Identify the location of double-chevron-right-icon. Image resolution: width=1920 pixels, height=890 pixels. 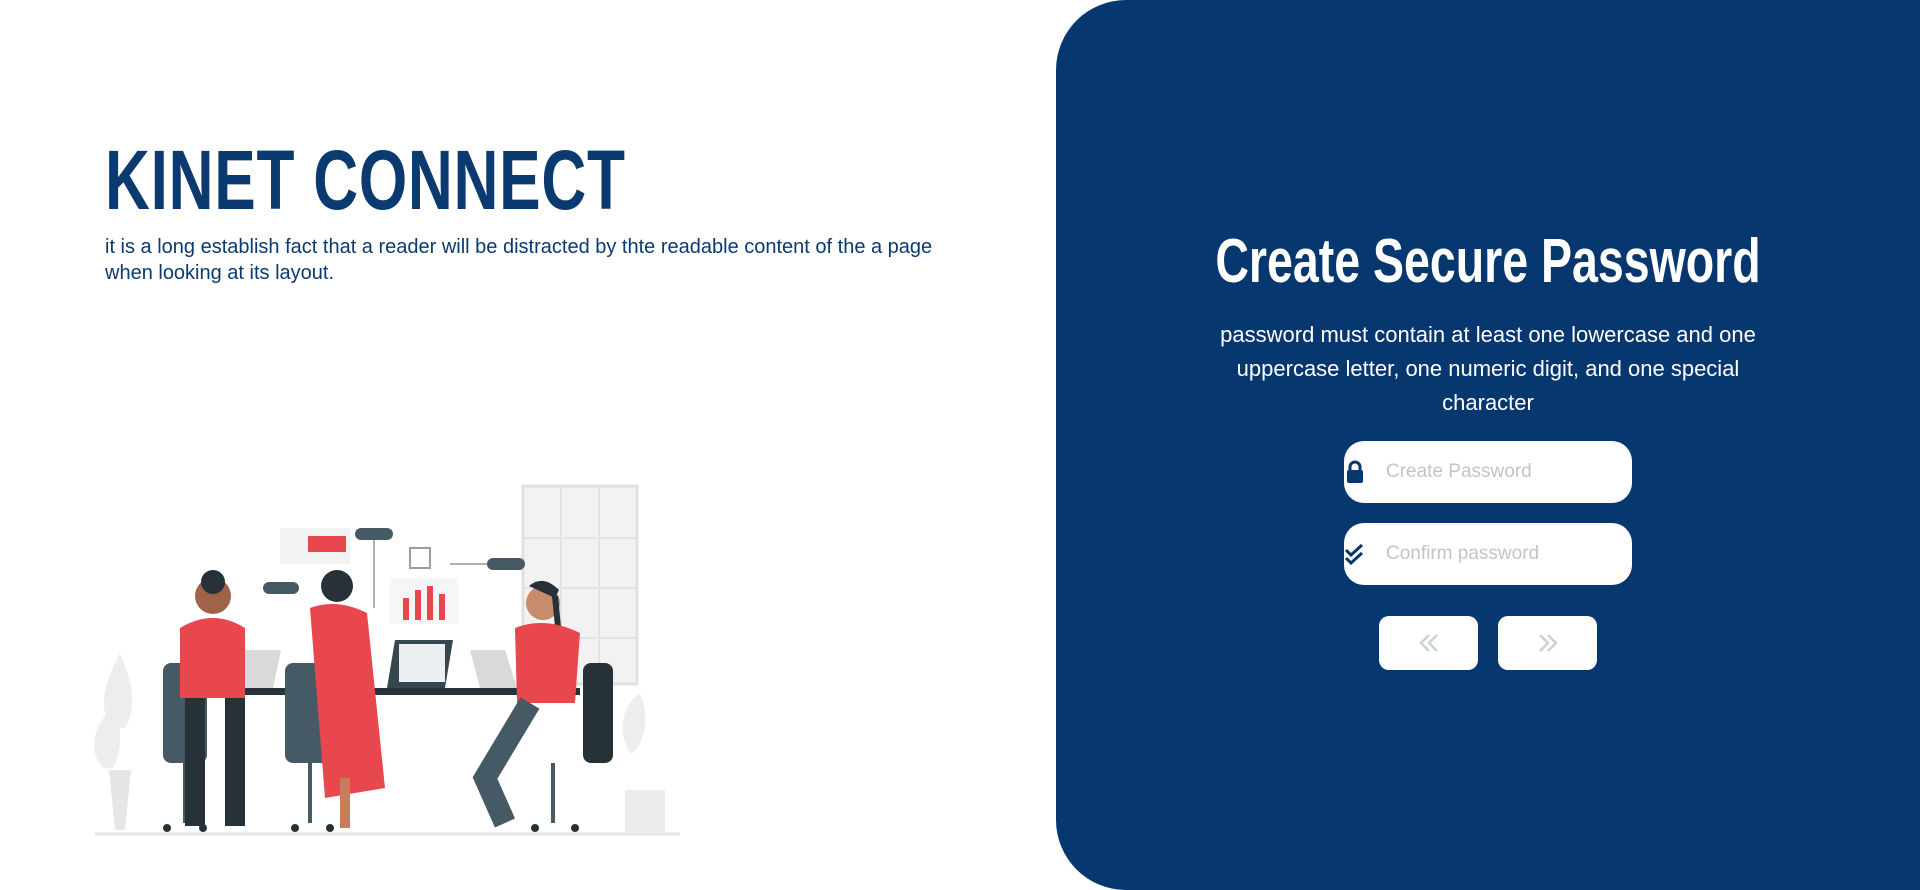
(1548, 643).